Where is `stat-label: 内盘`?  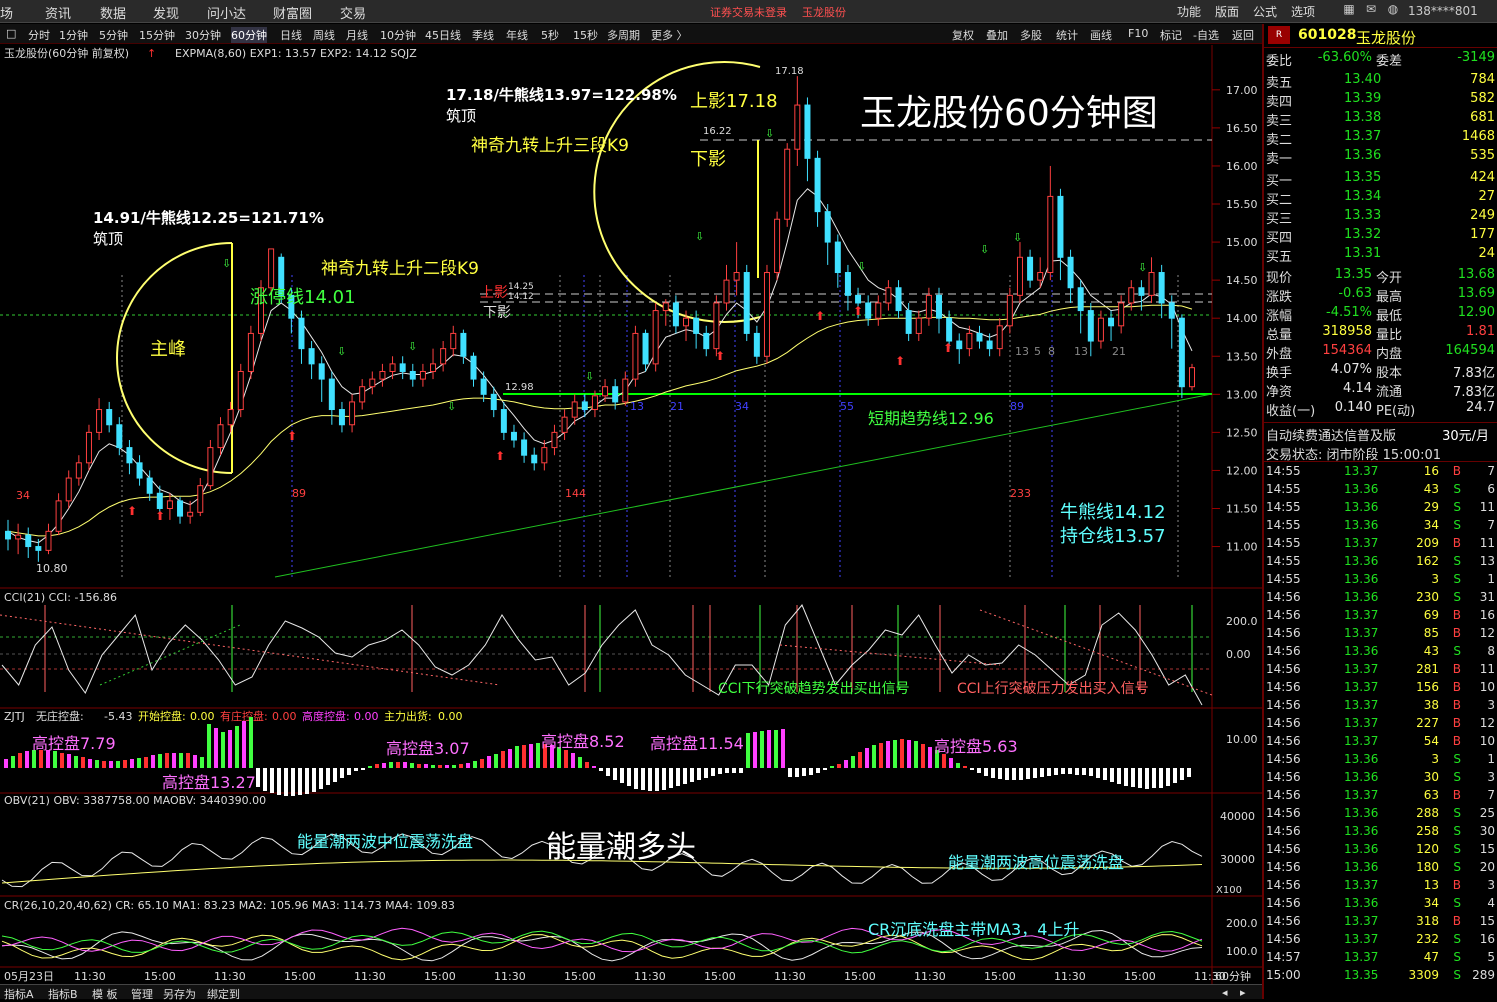
stat-label: 内盘 is located at coordinates (1389, 354).